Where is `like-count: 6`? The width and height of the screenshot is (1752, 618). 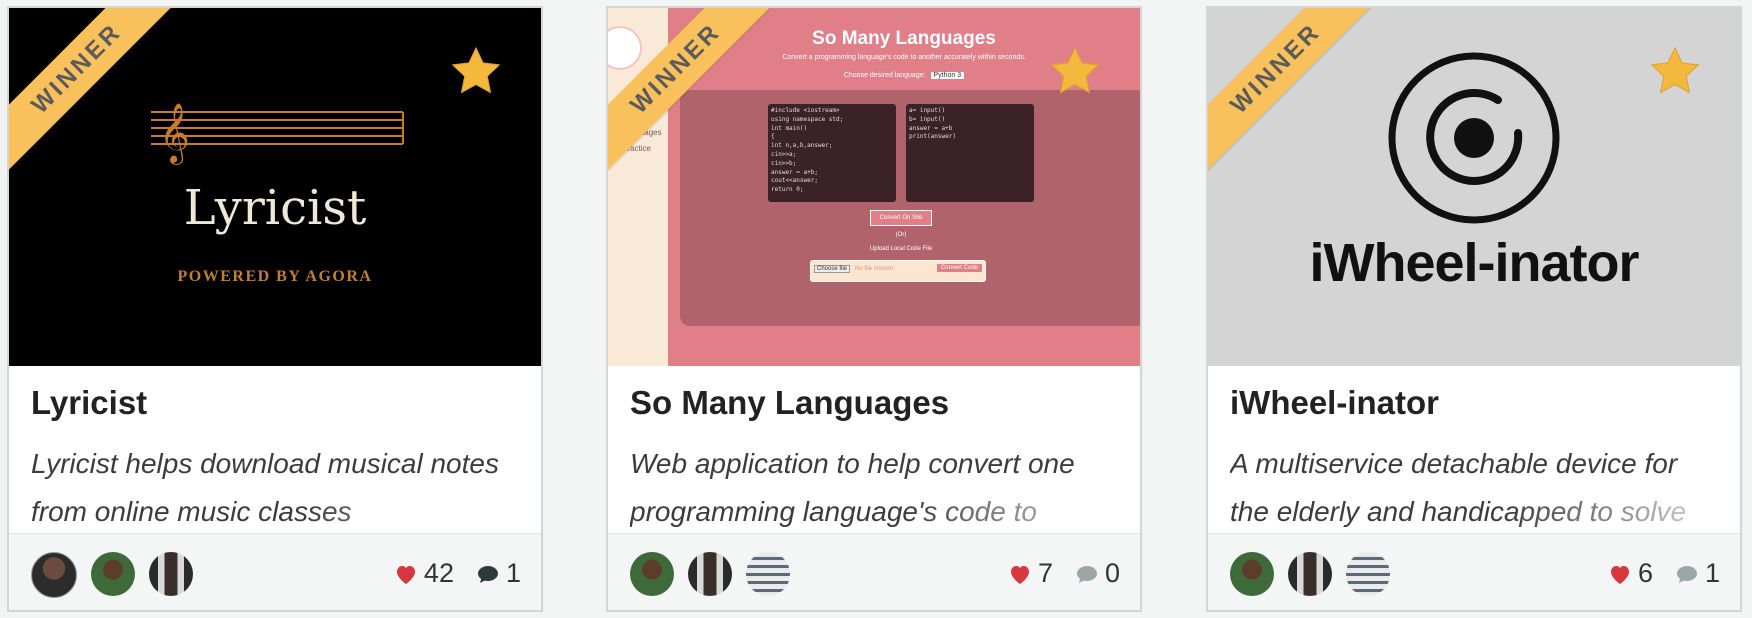
like-count: 6 is located at coordinates (1630, 573).